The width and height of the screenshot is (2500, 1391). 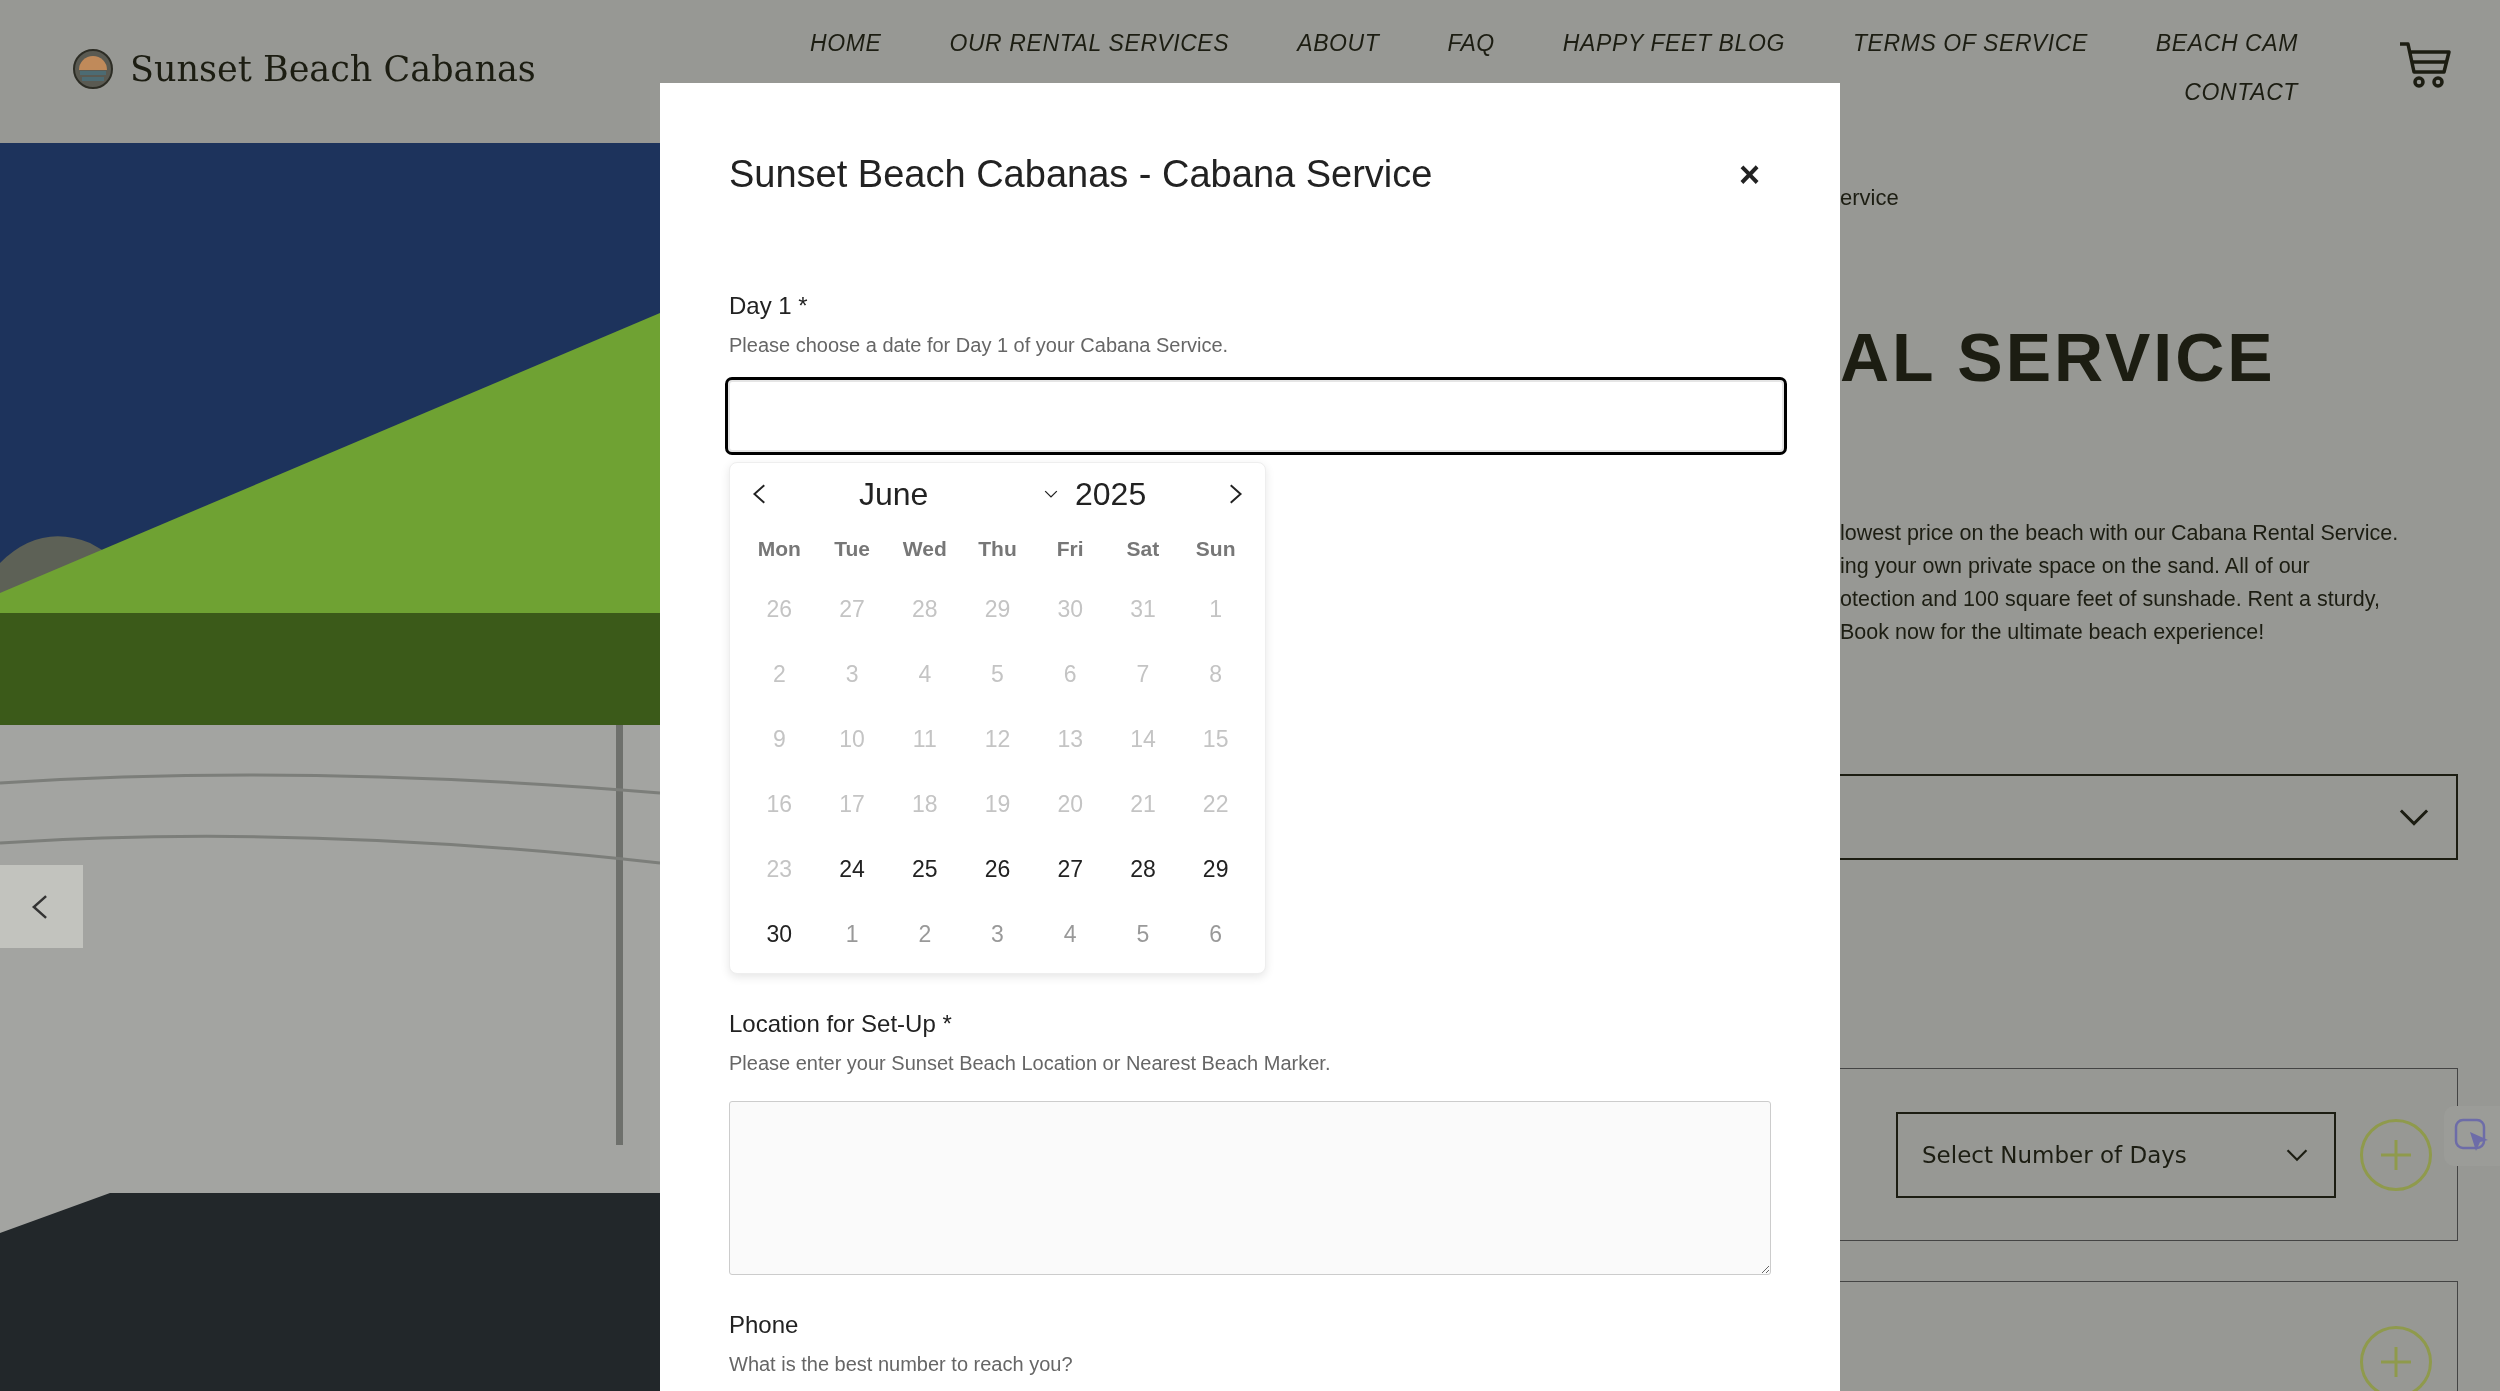 I want to click on dropdown, so click(x=2149, y=817).